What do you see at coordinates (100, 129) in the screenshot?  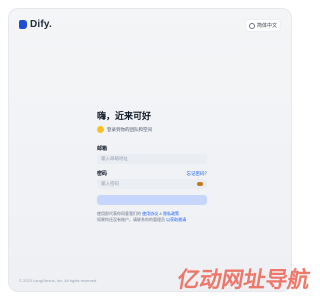 I see `smile-icon` at bounding box center [100, 129].